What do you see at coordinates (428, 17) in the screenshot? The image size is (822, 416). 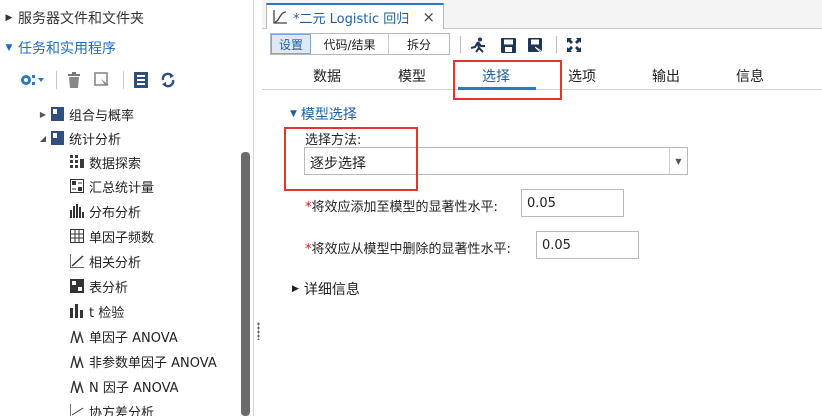 I see `close-icon: ×` at bounding box center [428, 17].